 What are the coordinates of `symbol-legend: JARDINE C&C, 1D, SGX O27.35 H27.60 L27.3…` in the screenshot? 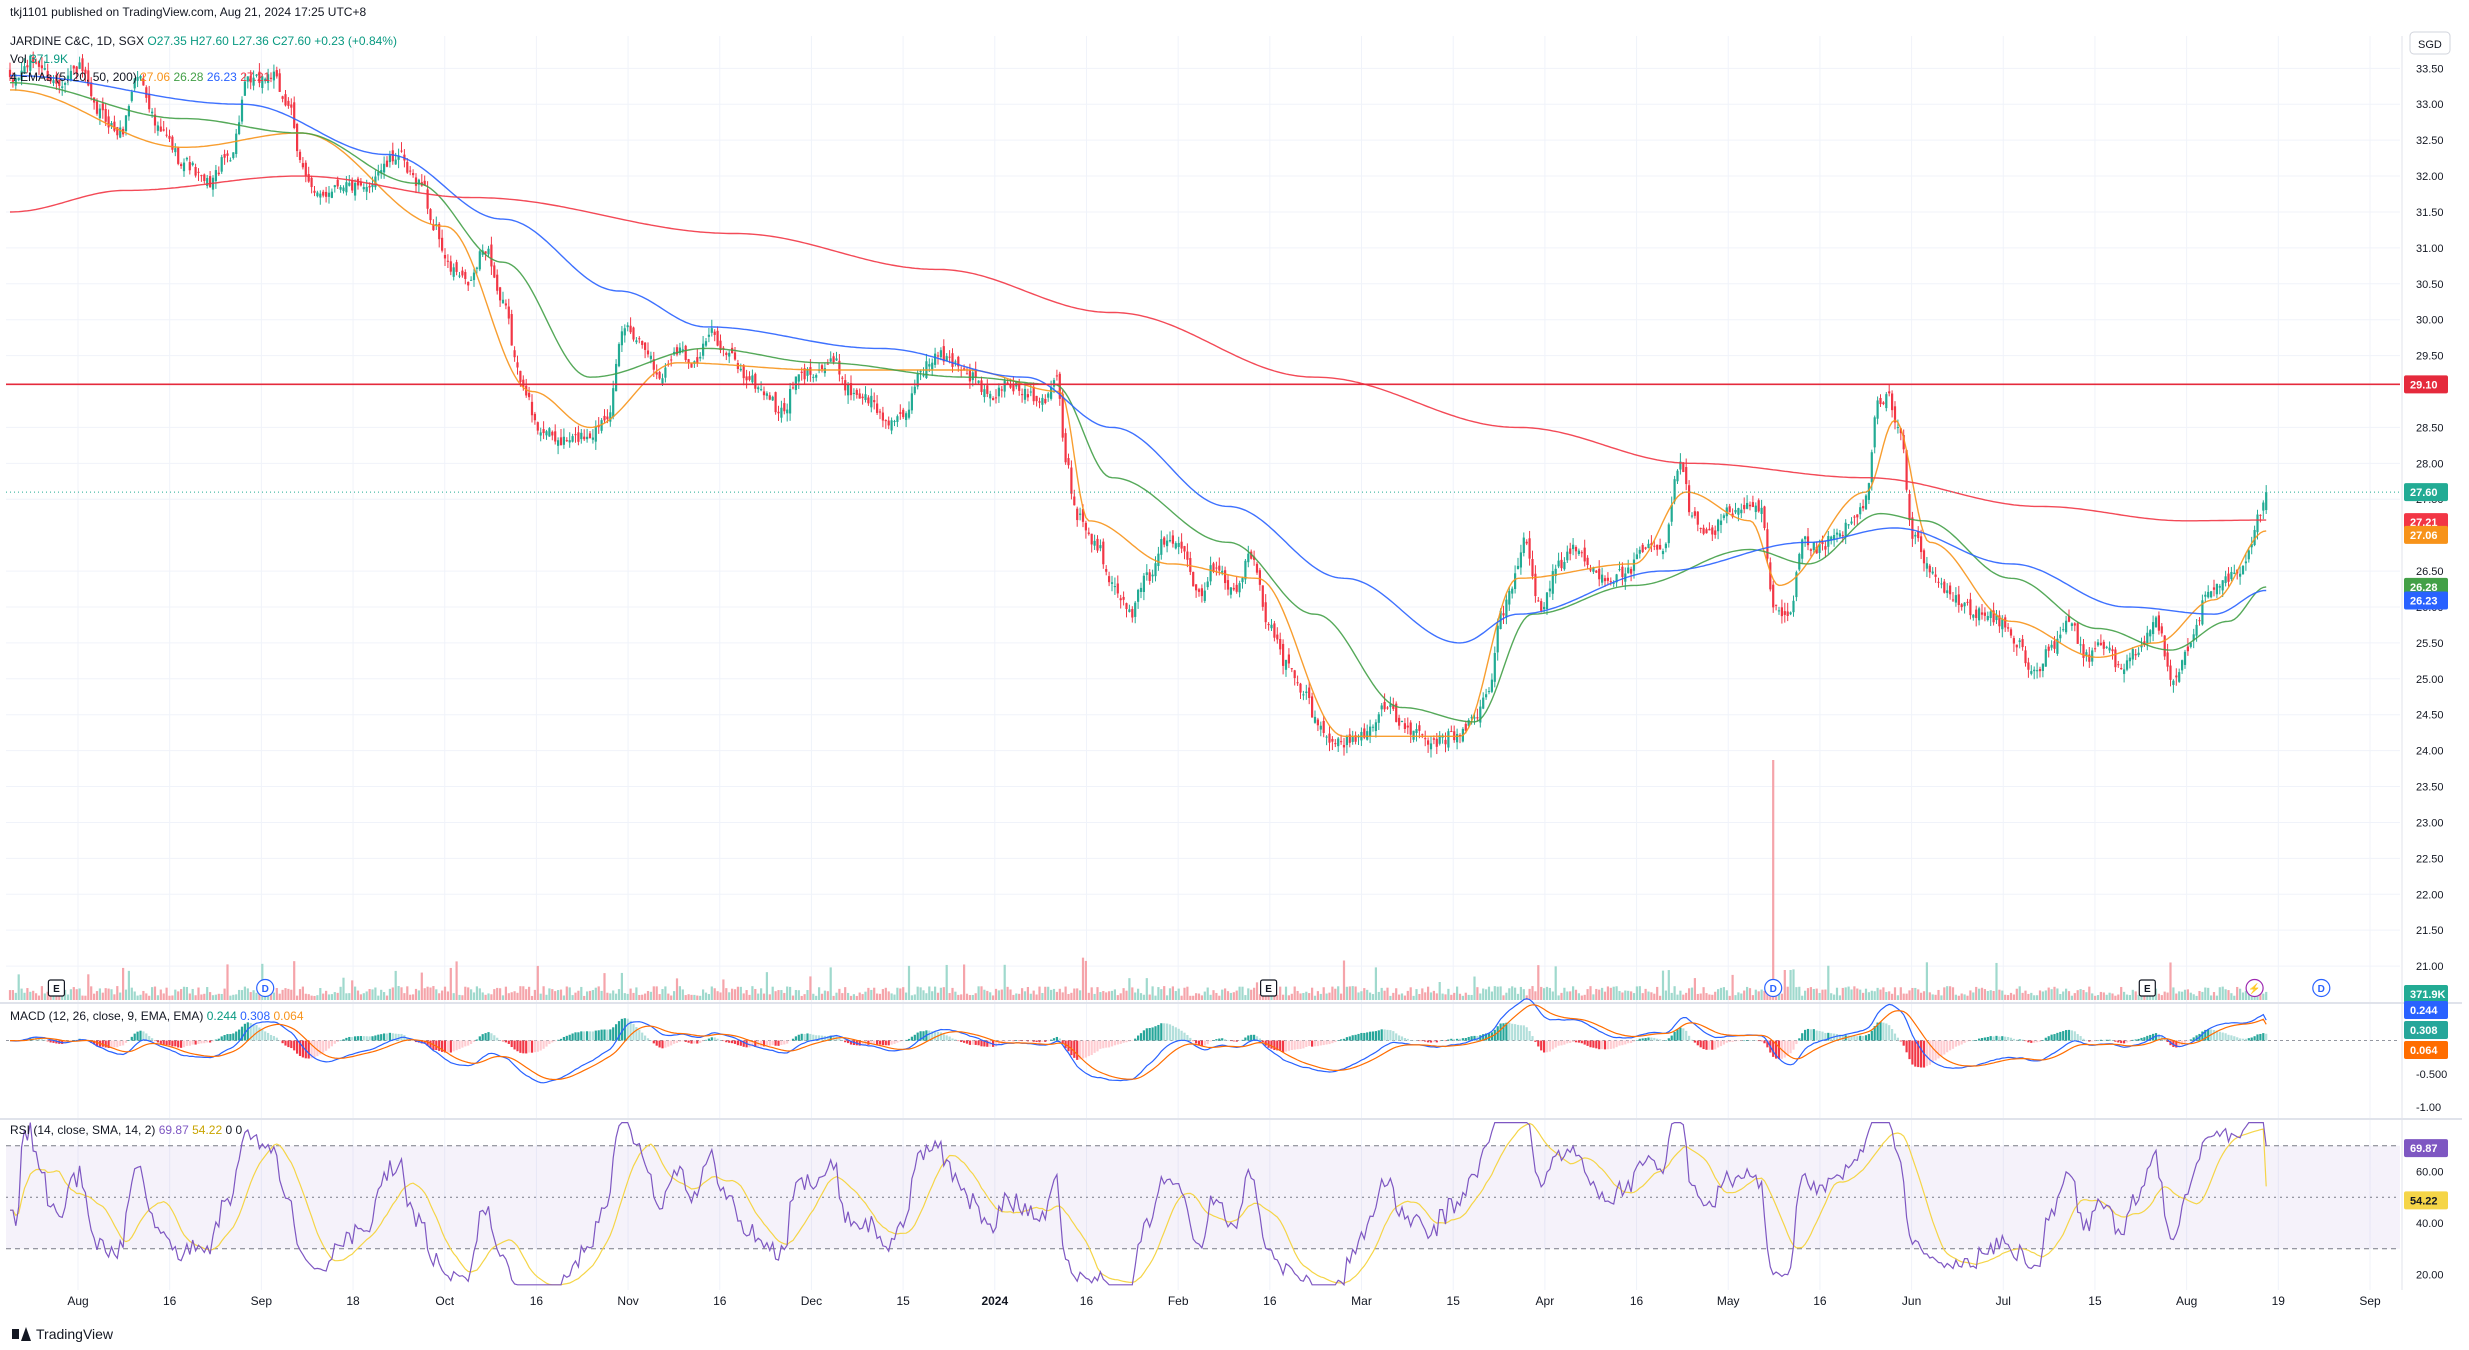 It's located at (203, 41).